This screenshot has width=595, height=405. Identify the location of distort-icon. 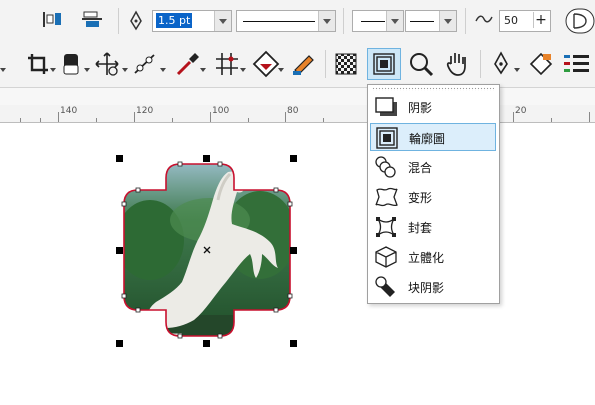
(386, 197).